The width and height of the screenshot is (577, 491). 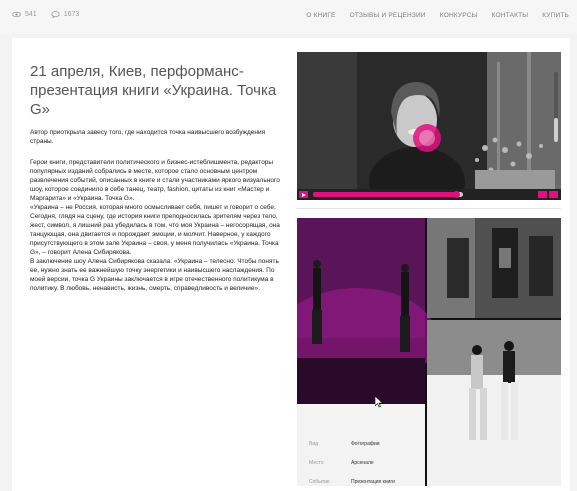 What do you see at coordinates (24, 14) in the screenshot?
I see `views-counter: 541` at bounding box center [24, 14].